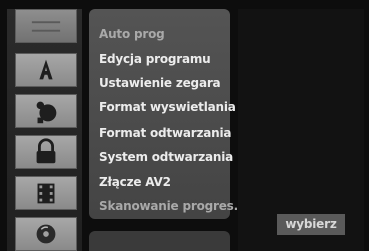 The height and width of the screenshot is (251, 369). I want to click on disc-icon, so click(46, 234).